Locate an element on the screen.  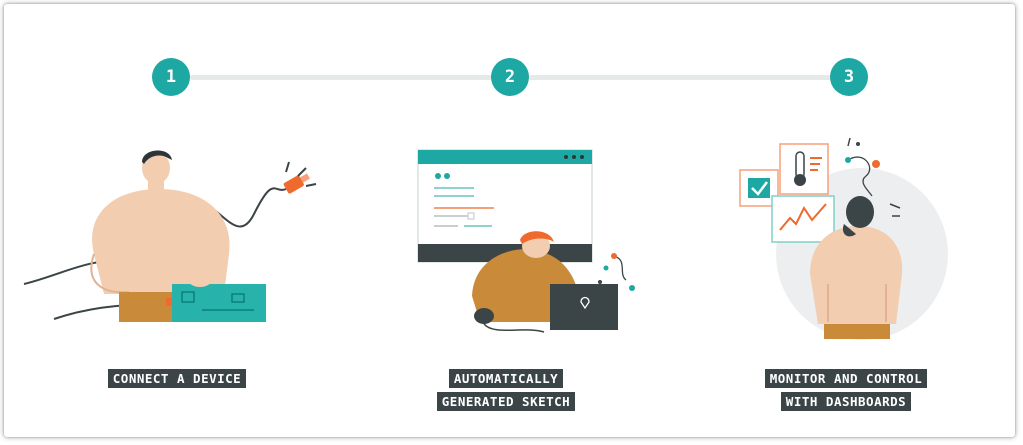
step-1-caption: CONNECT A DEVICE is located at coordinates (177, 378).